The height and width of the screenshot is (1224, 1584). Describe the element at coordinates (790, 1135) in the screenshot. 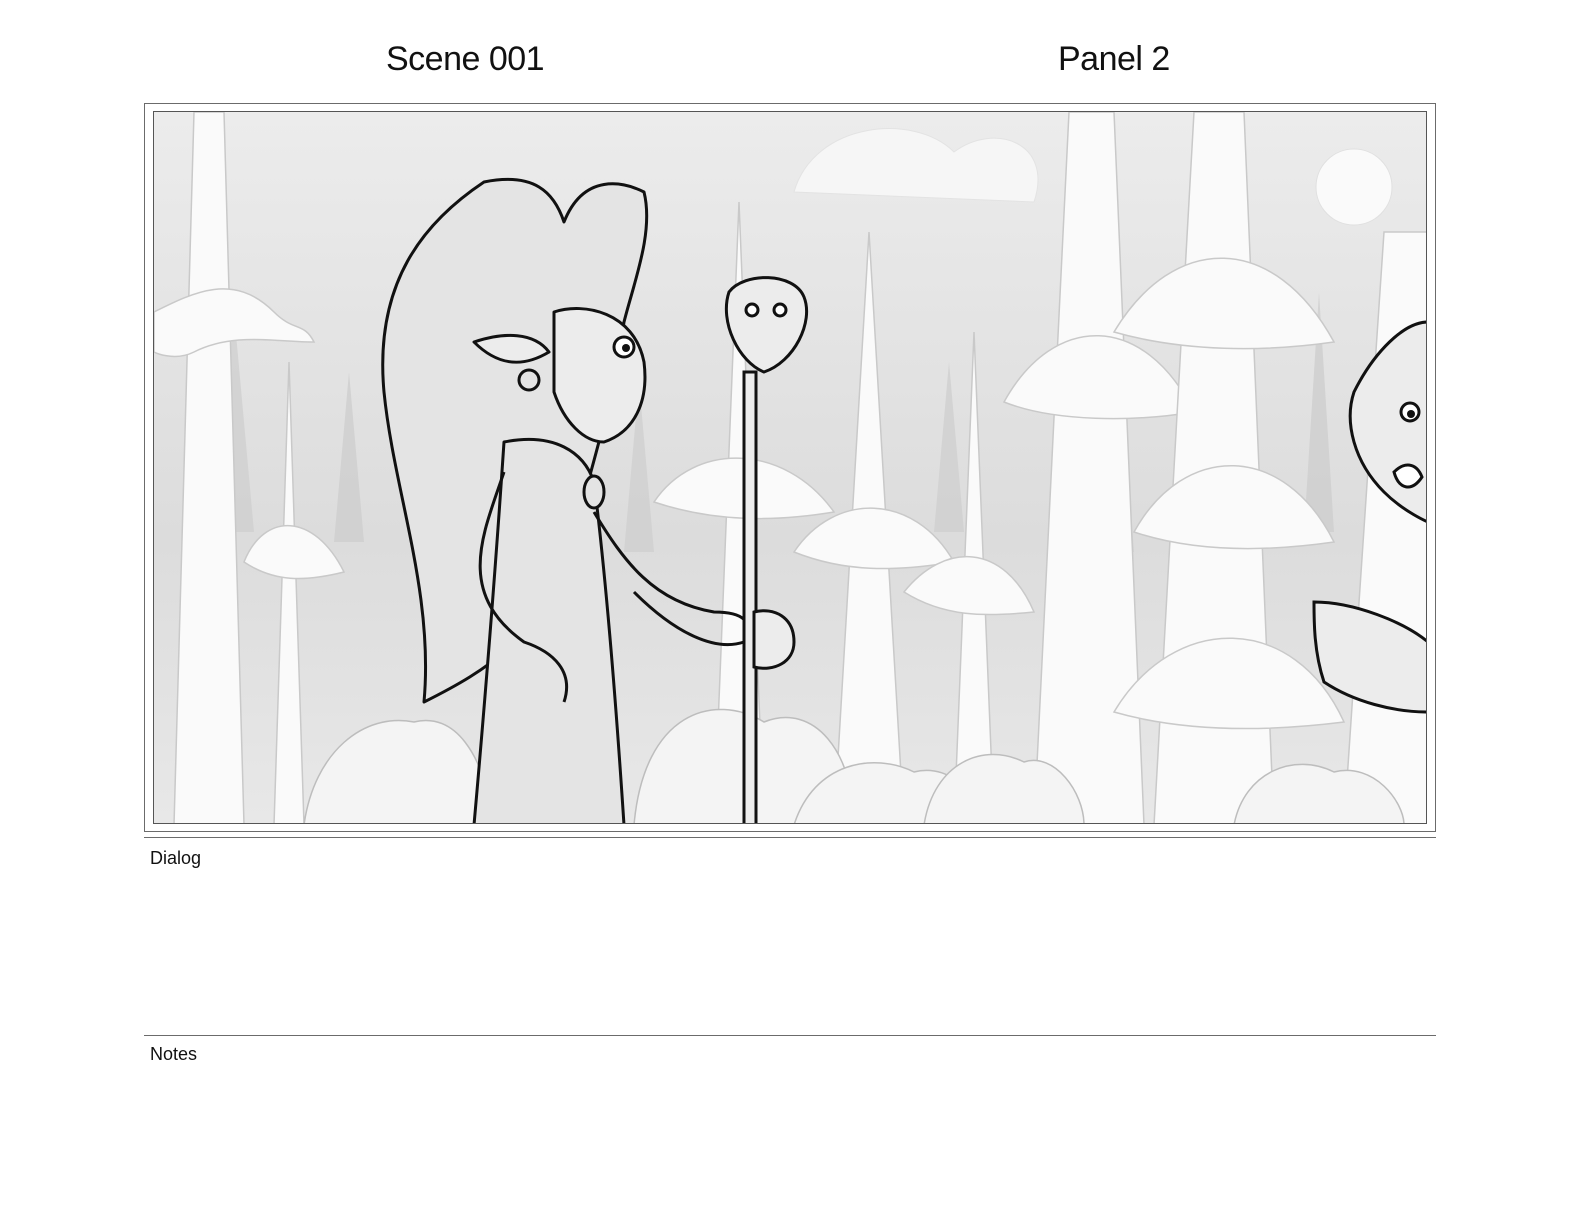

I see `notes-text-area` at that location.